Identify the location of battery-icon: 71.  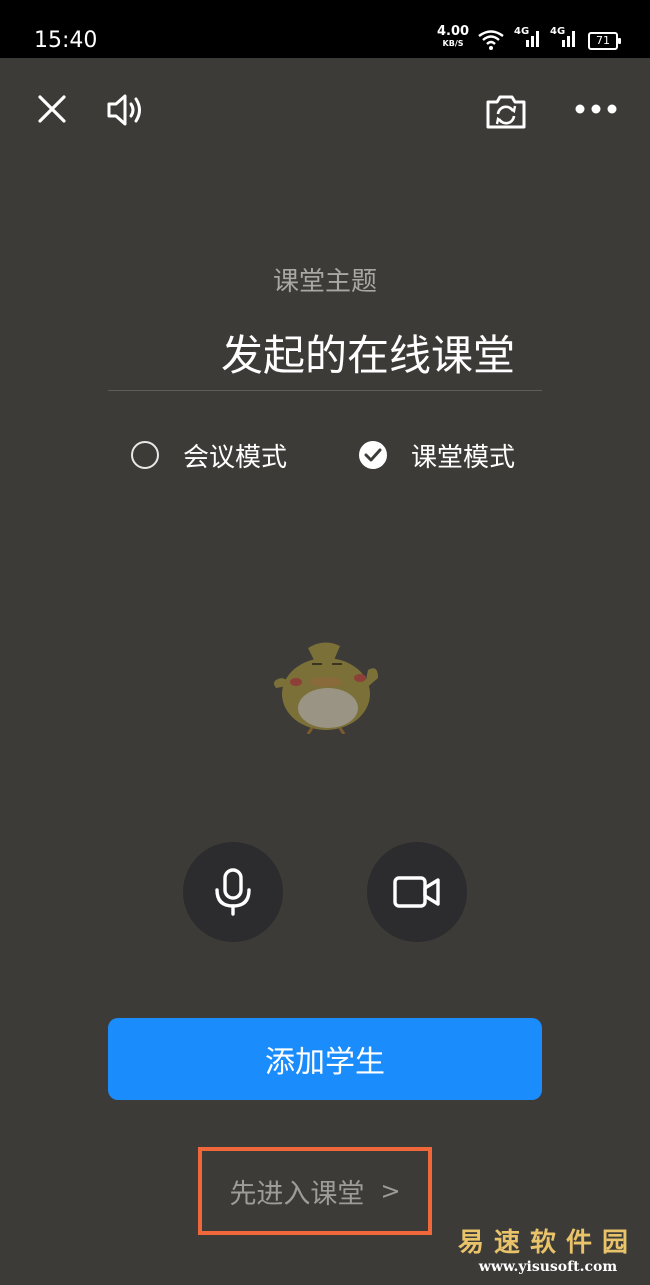
(604, 41).